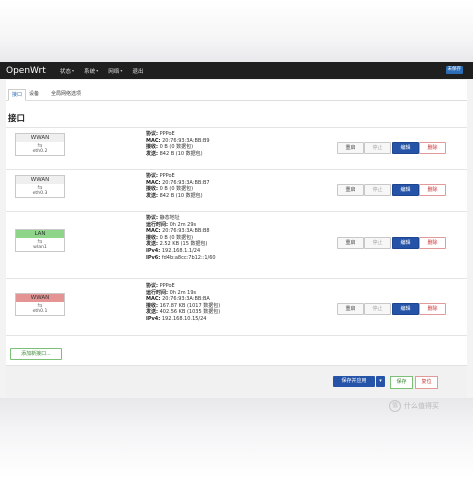 Image resolution: width=473 pixels, height=477 pixels. What do you see at coordinates (185, 299) in the screenshot?
I see `info-value: 20:76:93:3A:BB:BA` at bounding box center [185, 299].